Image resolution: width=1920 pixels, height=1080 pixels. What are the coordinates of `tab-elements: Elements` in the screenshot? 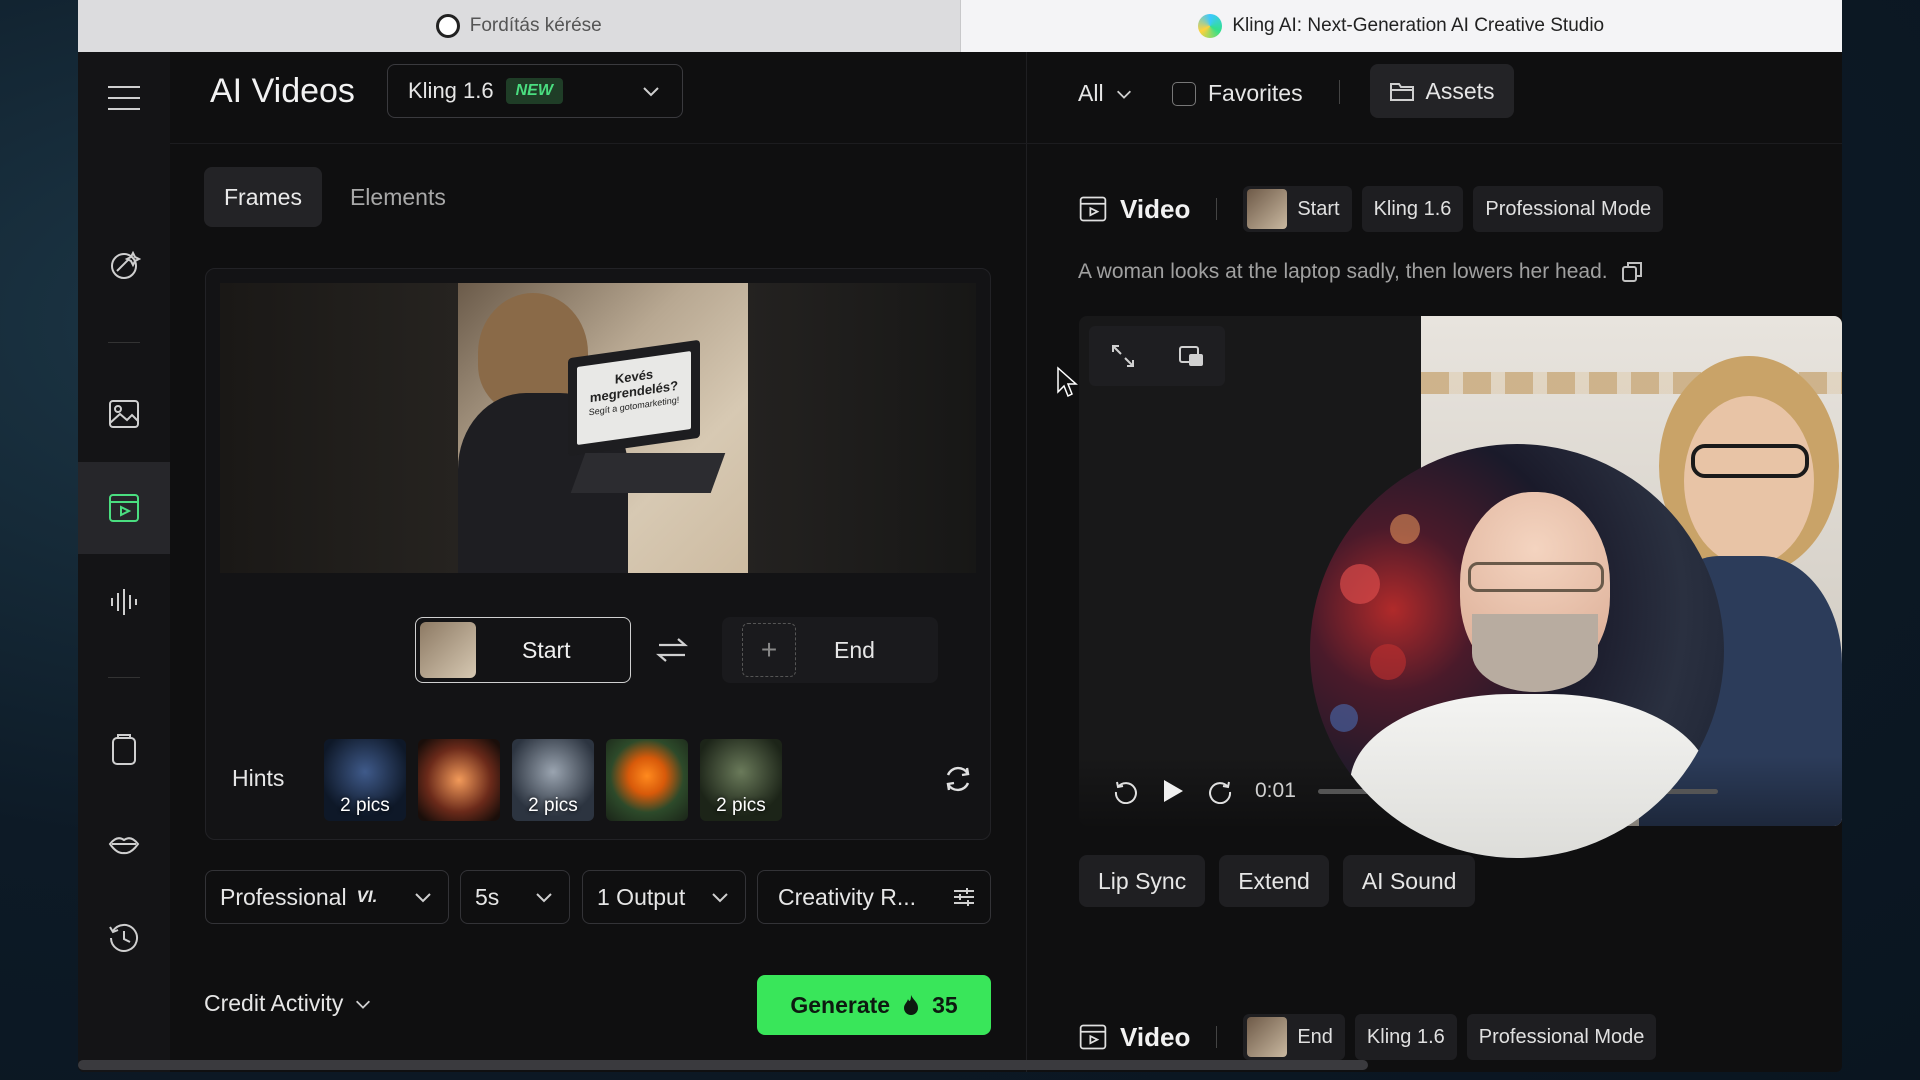 It's located at (398, 197).